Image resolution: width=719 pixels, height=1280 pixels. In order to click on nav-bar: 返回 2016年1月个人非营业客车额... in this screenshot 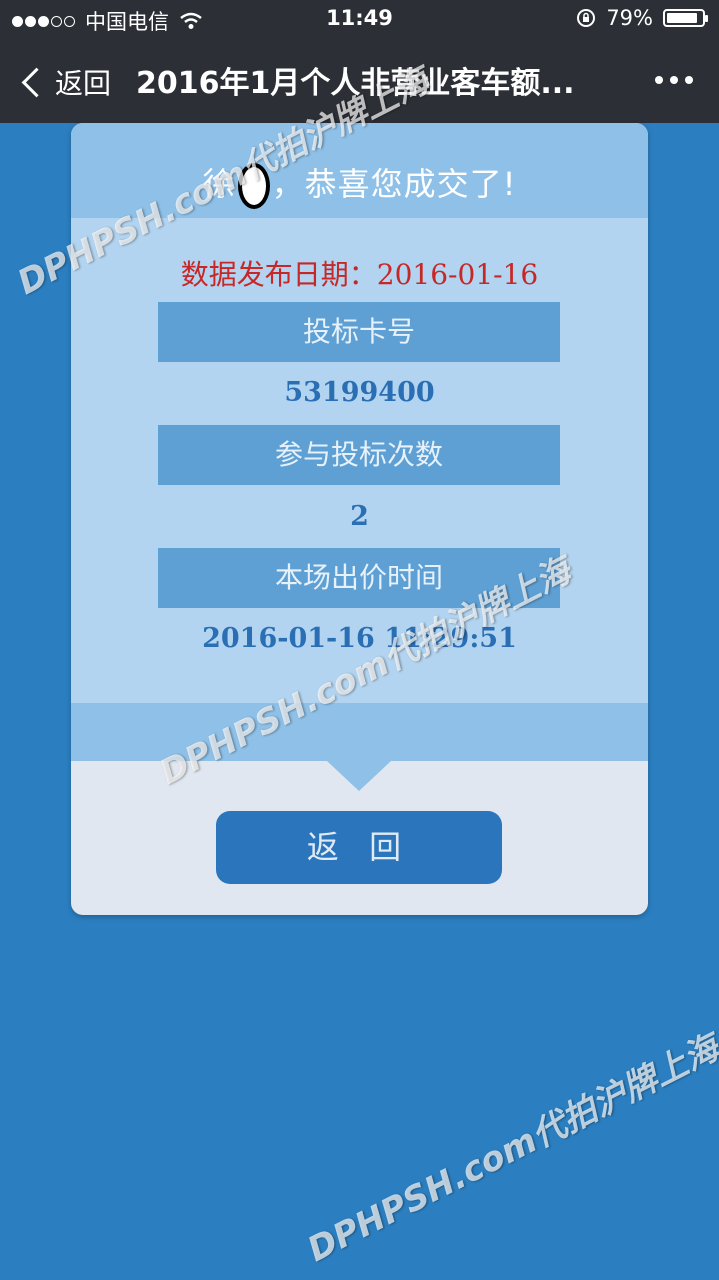, I will do `click(359, 81)`.